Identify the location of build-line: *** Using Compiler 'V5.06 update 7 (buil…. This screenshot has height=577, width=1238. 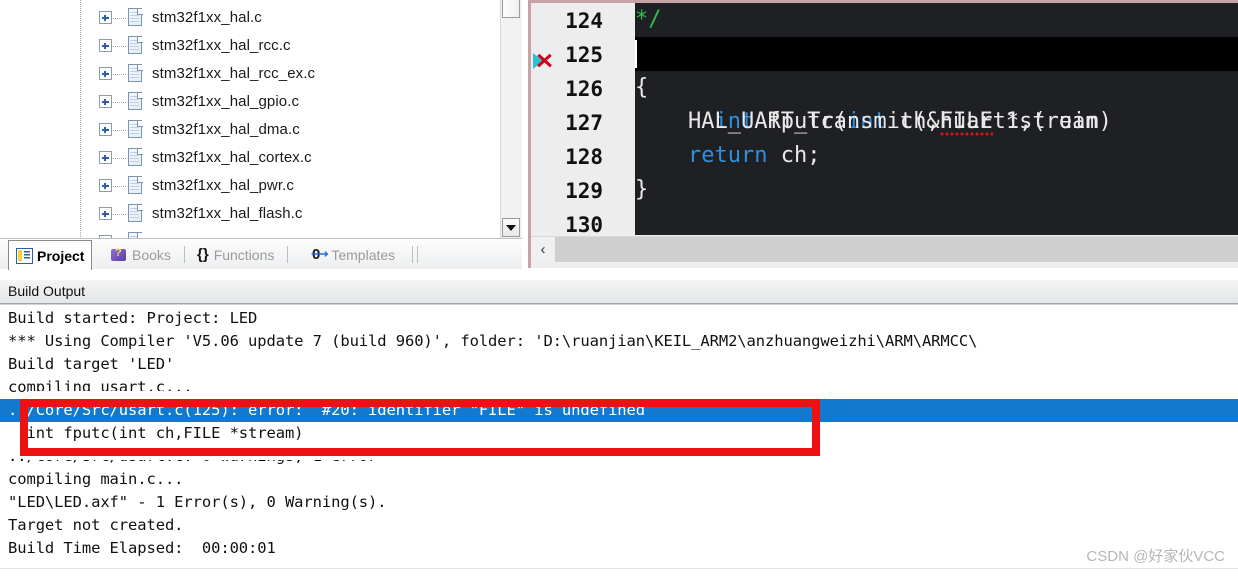
(493, 341).